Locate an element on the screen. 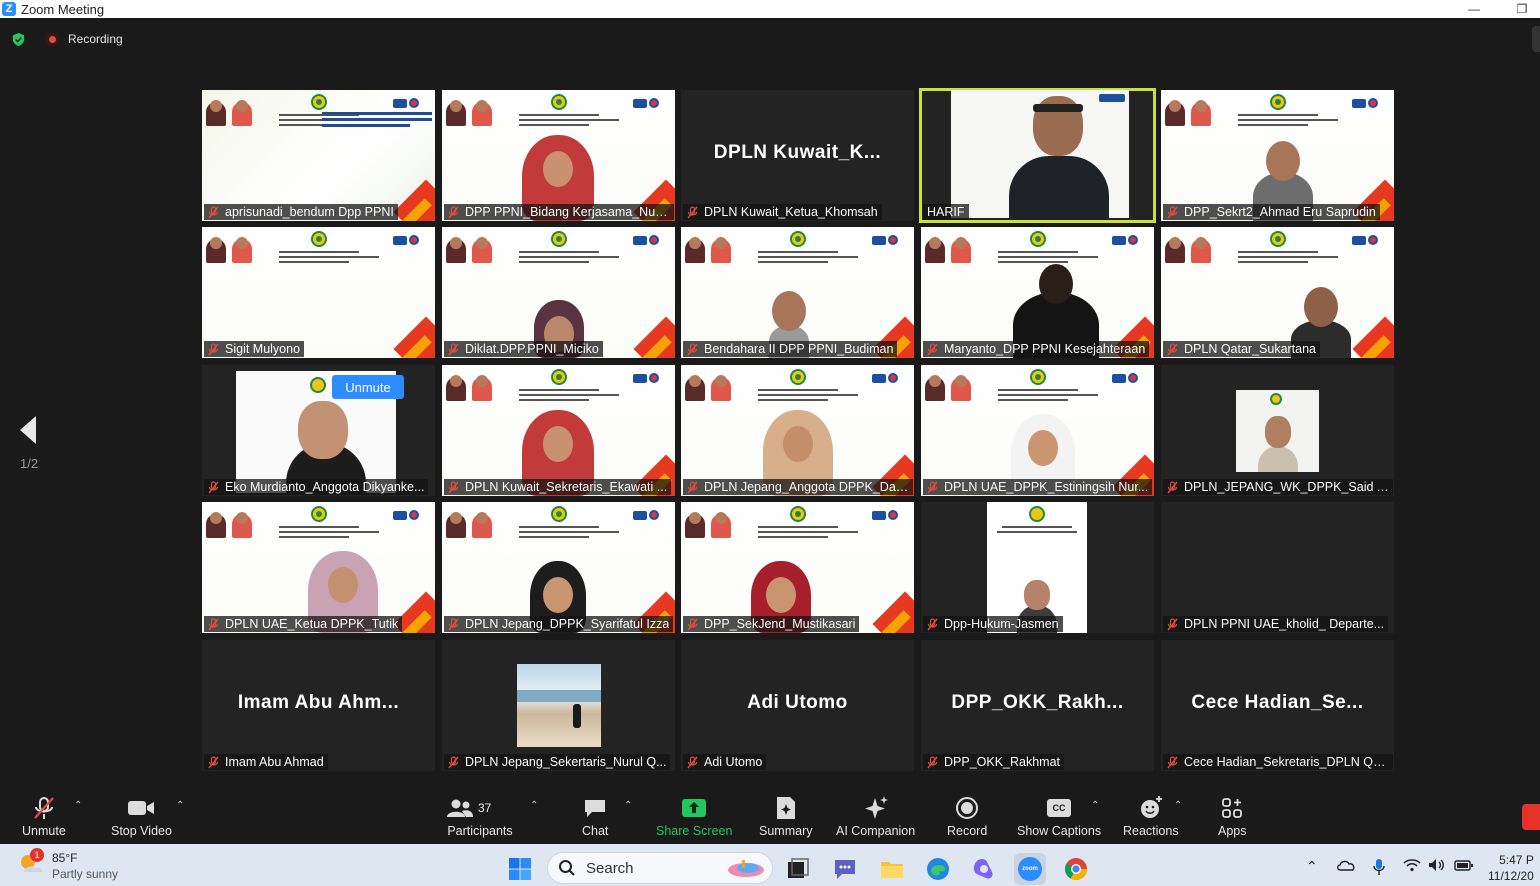 The height and width of the screenshot is (886, 1540). teams-chat-icon is located at coordinates (845, 869).